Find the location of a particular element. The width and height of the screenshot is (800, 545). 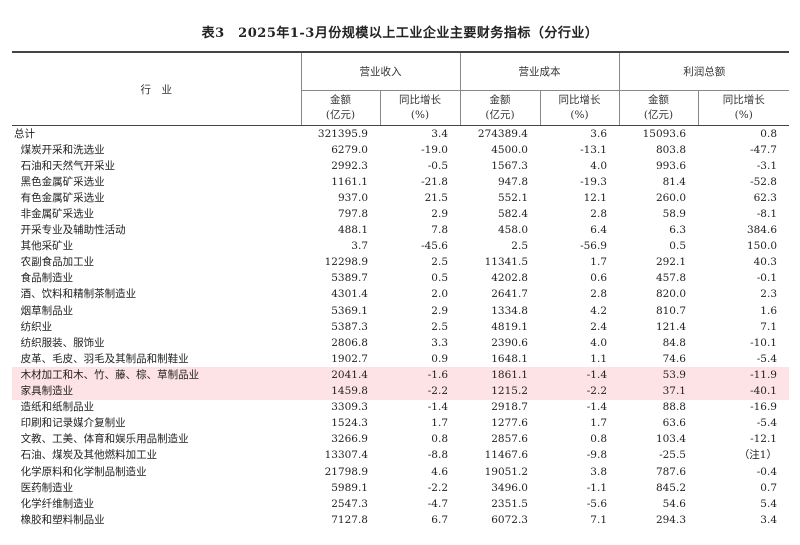

cost-growth-cell: -1.1 is located at coordinates (596, 487).